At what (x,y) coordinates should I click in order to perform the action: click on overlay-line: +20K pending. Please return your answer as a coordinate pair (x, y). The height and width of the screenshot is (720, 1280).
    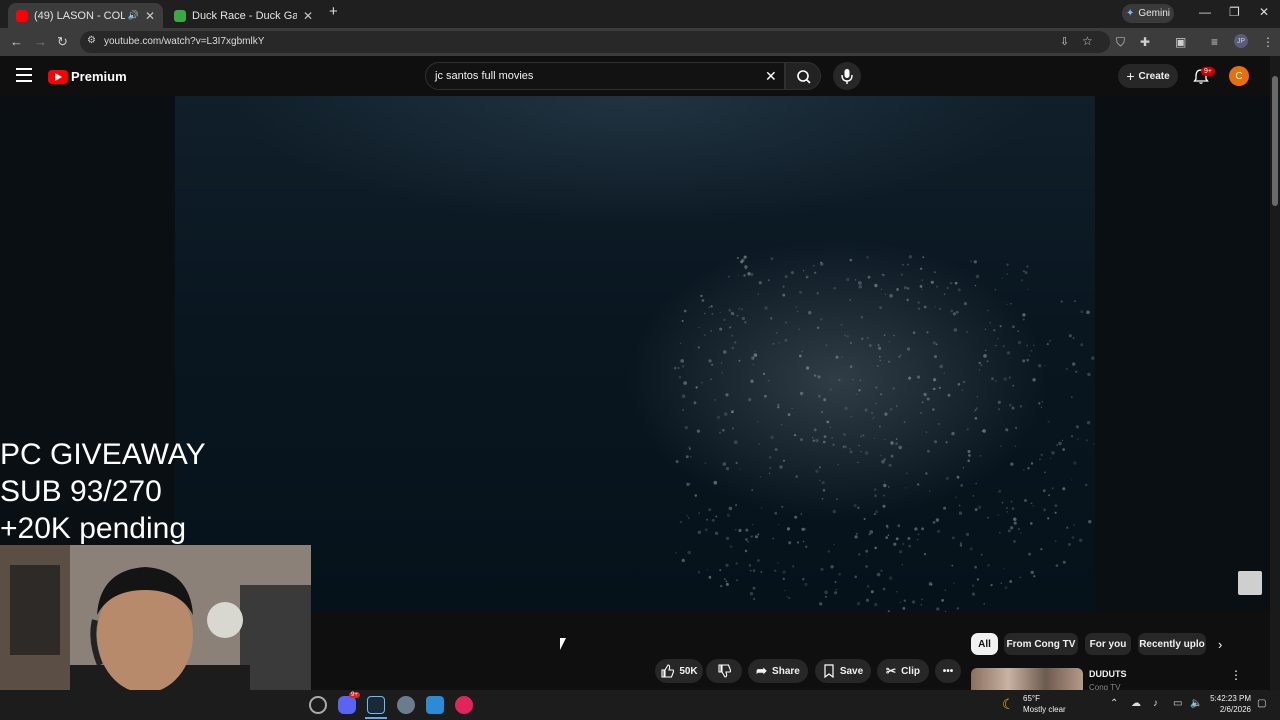
    Looking at the image, I should click on (93, 528).